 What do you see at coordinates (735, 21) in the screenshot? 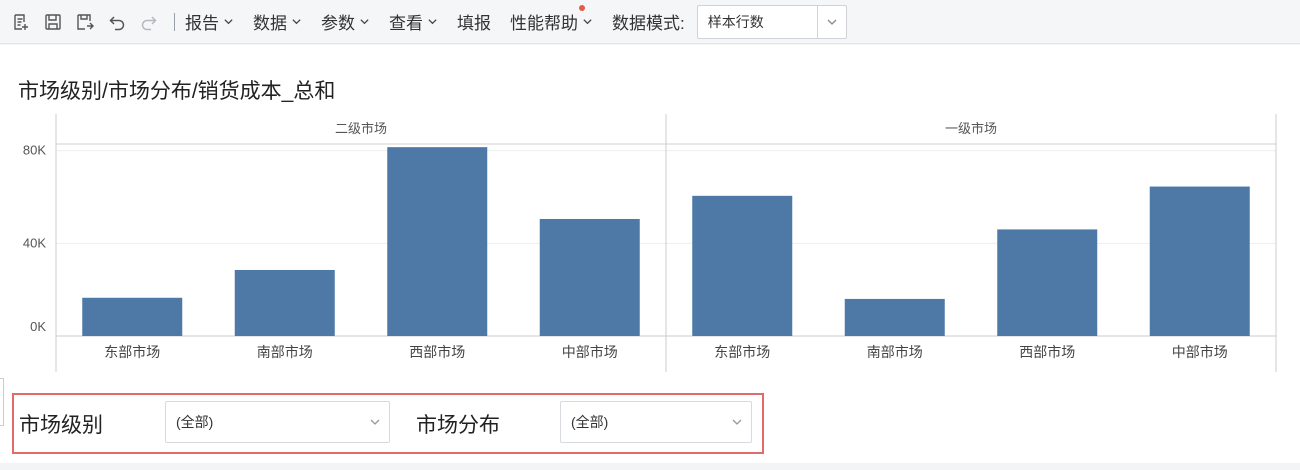
I see `data-mode-value: 样本行数` at bounding box center [735, 21].